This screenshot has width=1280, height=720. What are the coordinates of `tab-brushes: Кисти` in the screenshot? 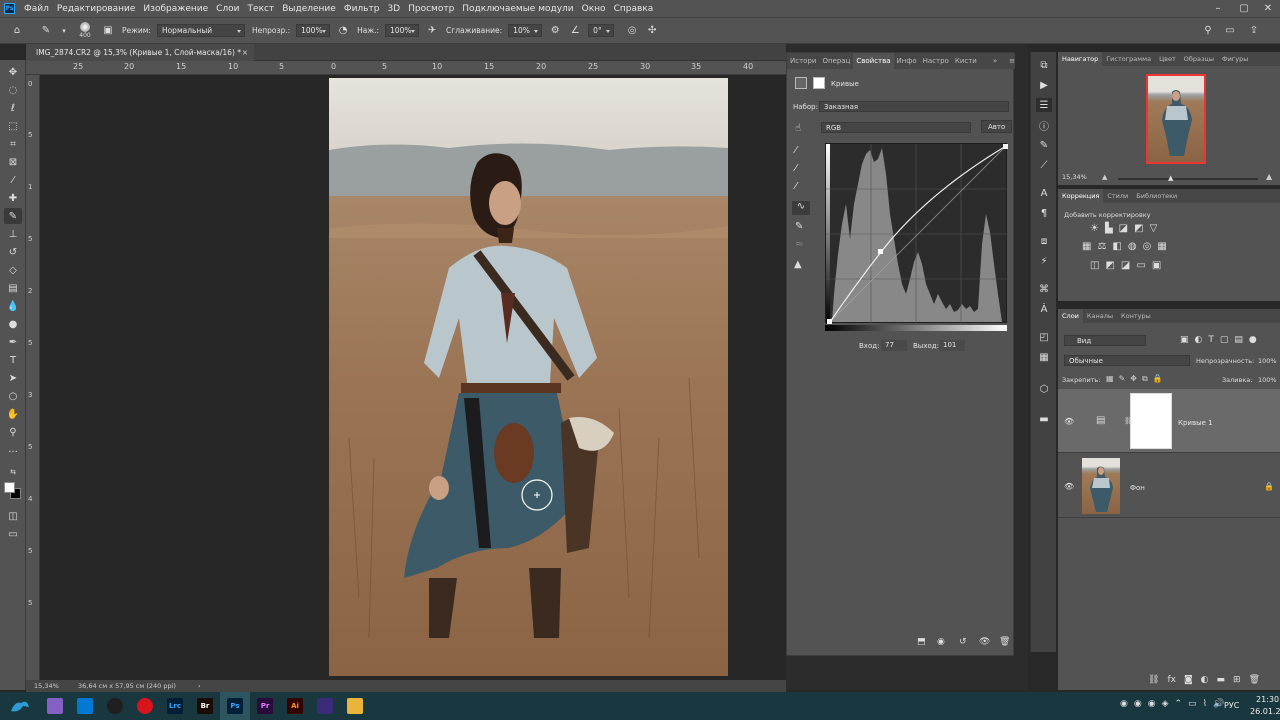 It's located at (966, 61).